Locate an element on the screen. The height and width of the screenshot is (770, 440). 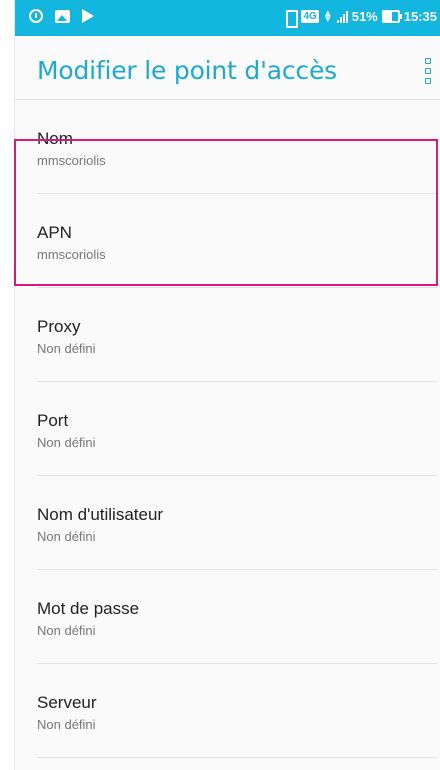
overflow-menu-icon is located at coordinates (428, 71).